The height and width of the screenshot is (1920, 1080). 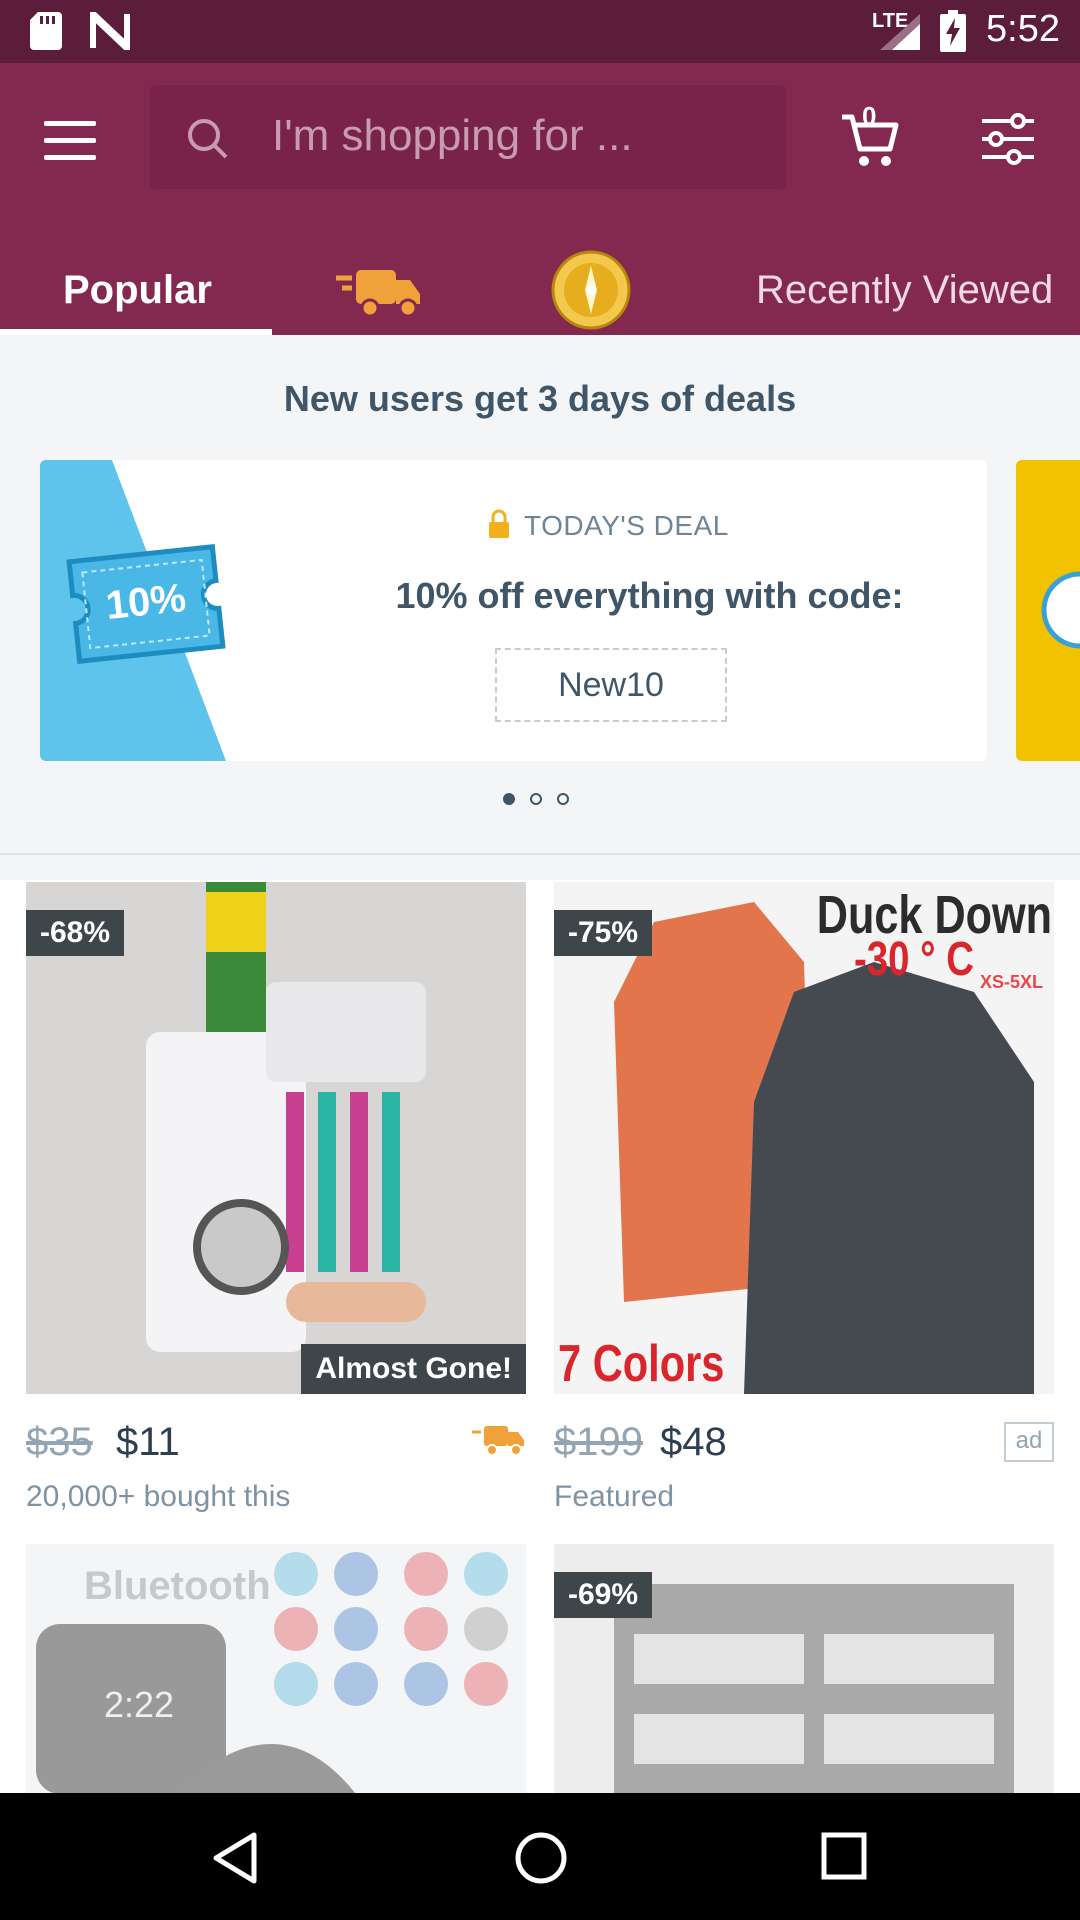 I want to click on deal-title: TODAY'S DEAL, so click(x=626, y=525).